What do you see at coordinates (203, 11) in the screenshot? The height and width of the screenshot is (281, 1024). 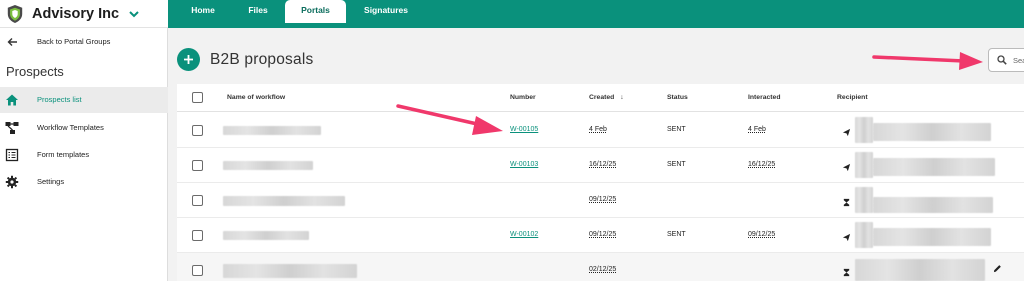 I see `tab-home: Home` at bounding box center [203, 11].